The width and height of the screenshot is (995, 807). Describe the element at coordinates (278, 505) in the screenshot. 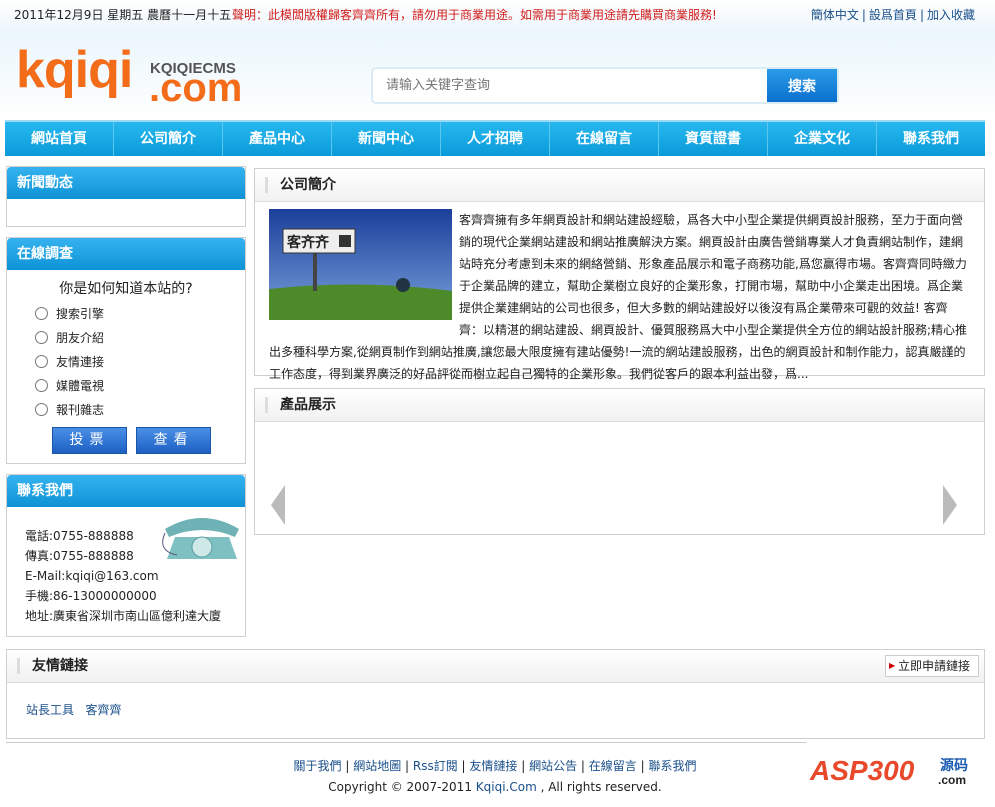

I see `arrow-left-icon` at that location.